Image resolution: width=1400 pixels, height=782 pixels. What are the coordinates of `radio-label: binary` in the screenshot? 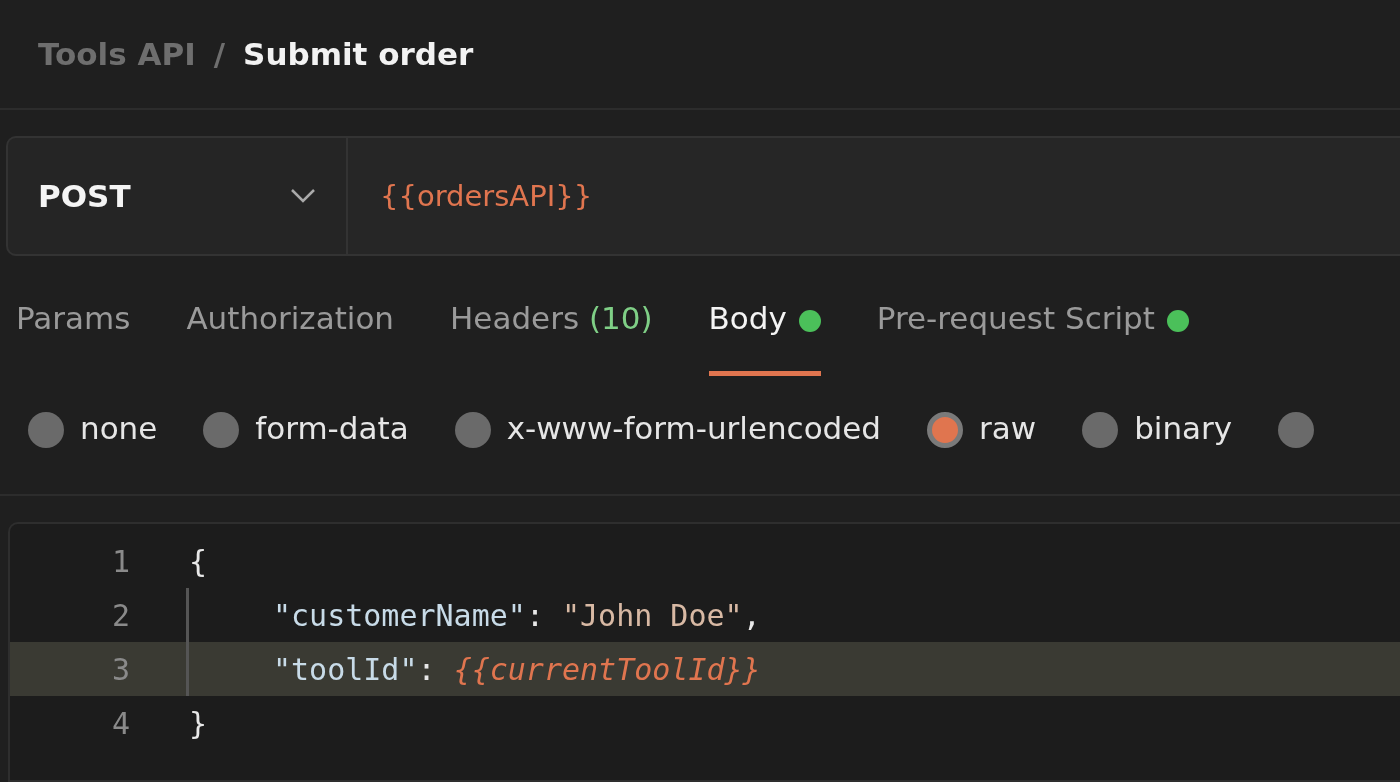 It's located at (1183, 428).